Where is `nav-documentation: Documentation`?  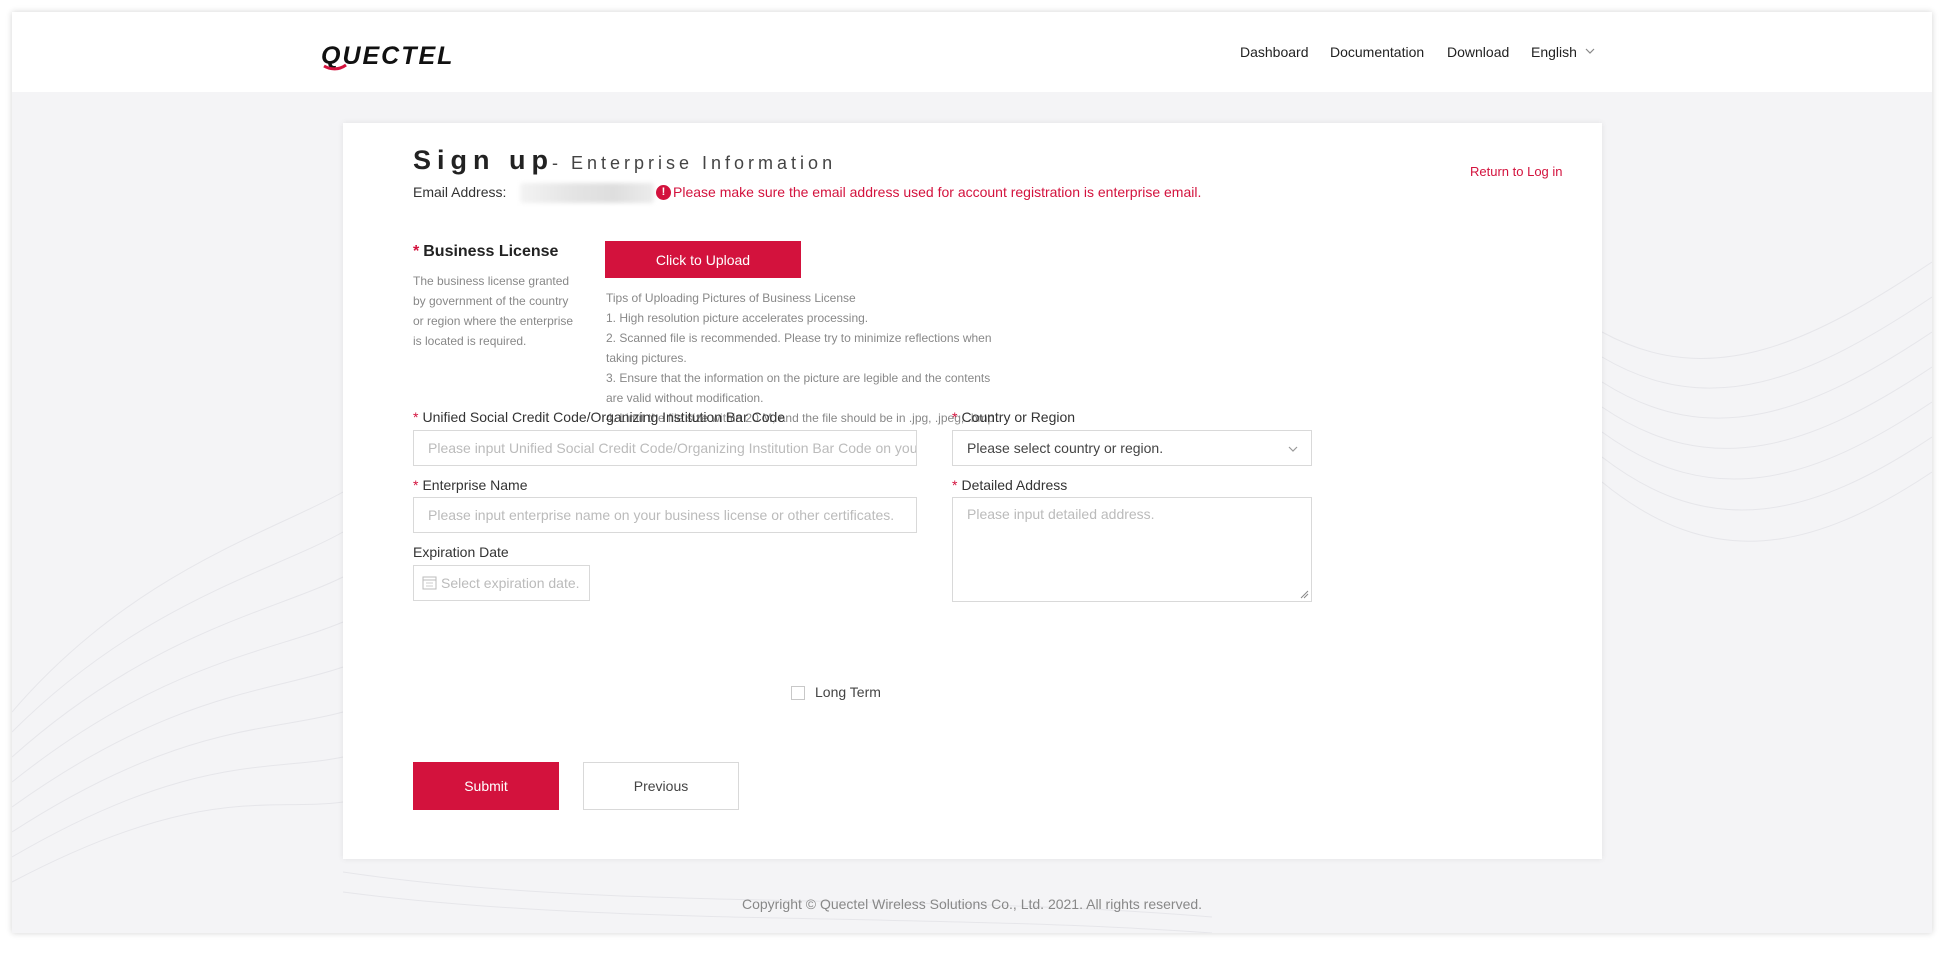 nav-documentation: Documentation is located at coordinates (1377, 52).